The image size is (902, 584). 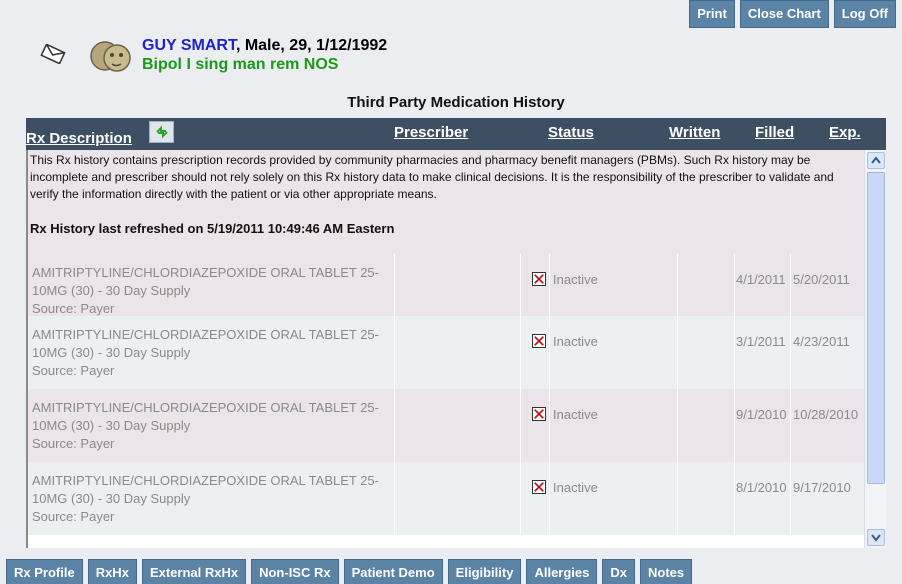 What do you see at coordinates (694, 132) in the screenshot?
I see `column-written: Written` at bounding box center [694, 132].